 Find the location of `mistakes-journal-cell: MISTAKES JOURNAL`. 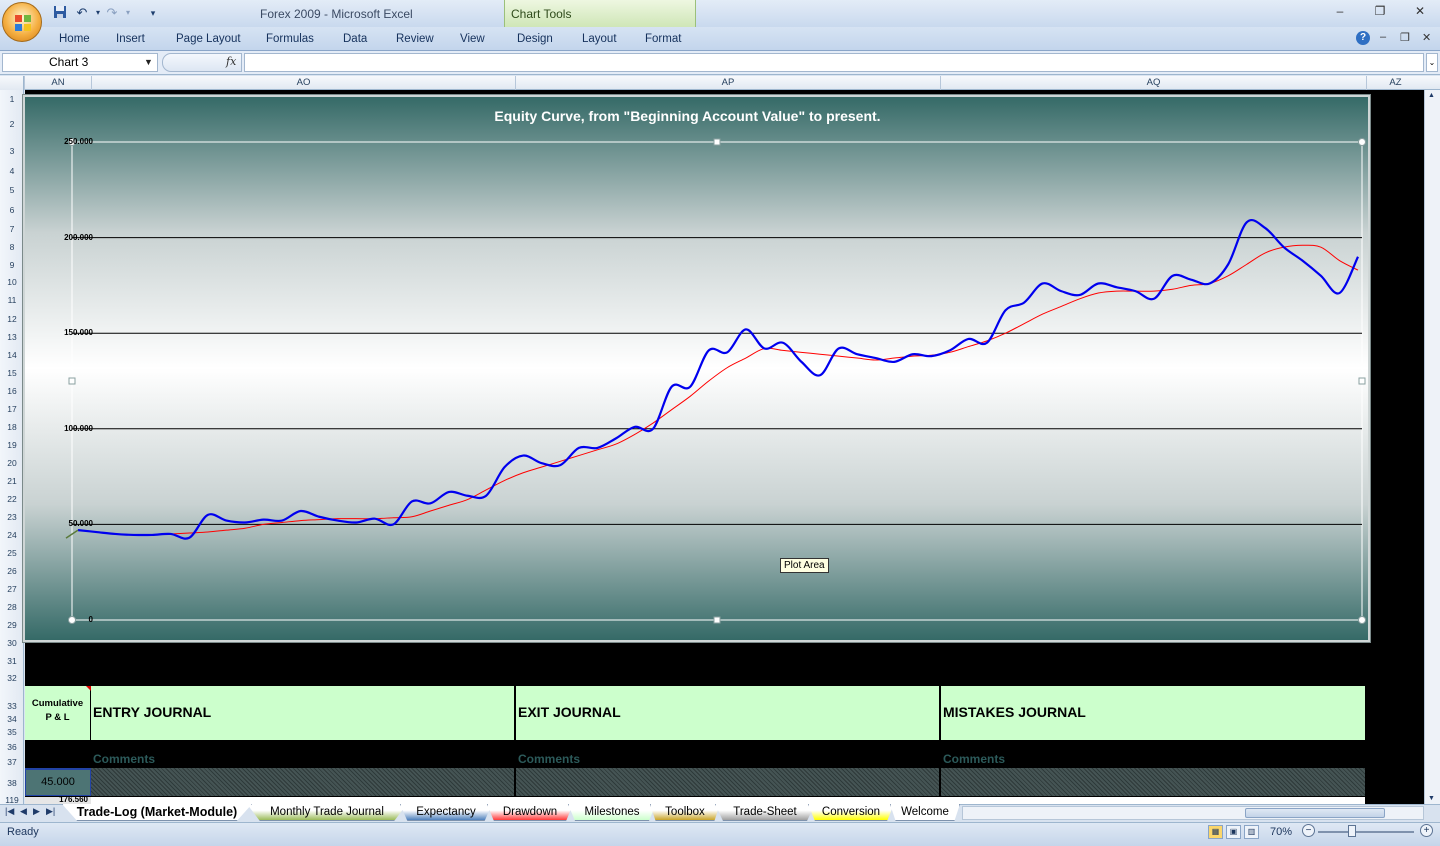

mistakes-journal-cell: MISTAKES JOURNAL is located at coordinates (1153, 713).